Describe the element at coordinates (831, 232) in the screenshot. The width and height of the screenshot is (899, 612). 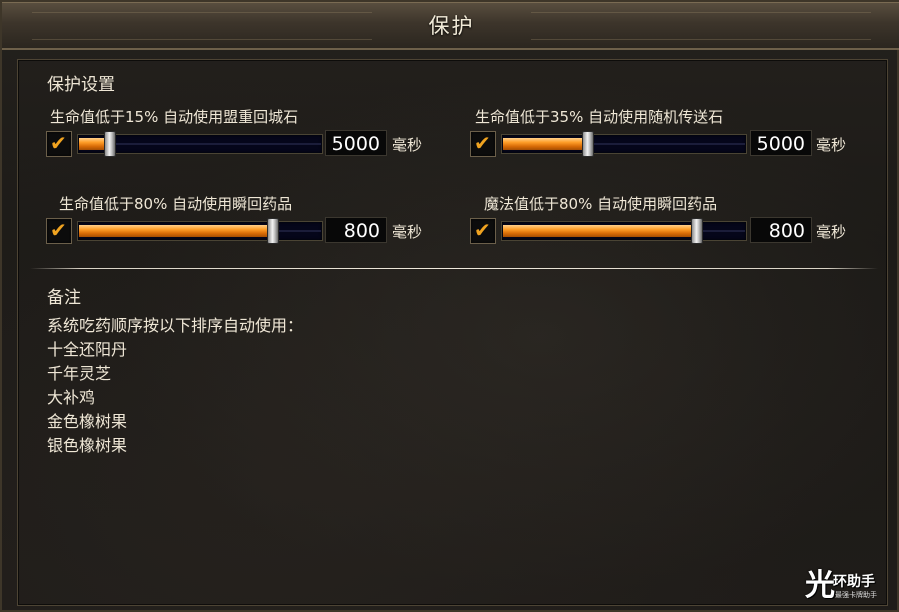
I see `unit-label-mp80: 毫秒` at that location.